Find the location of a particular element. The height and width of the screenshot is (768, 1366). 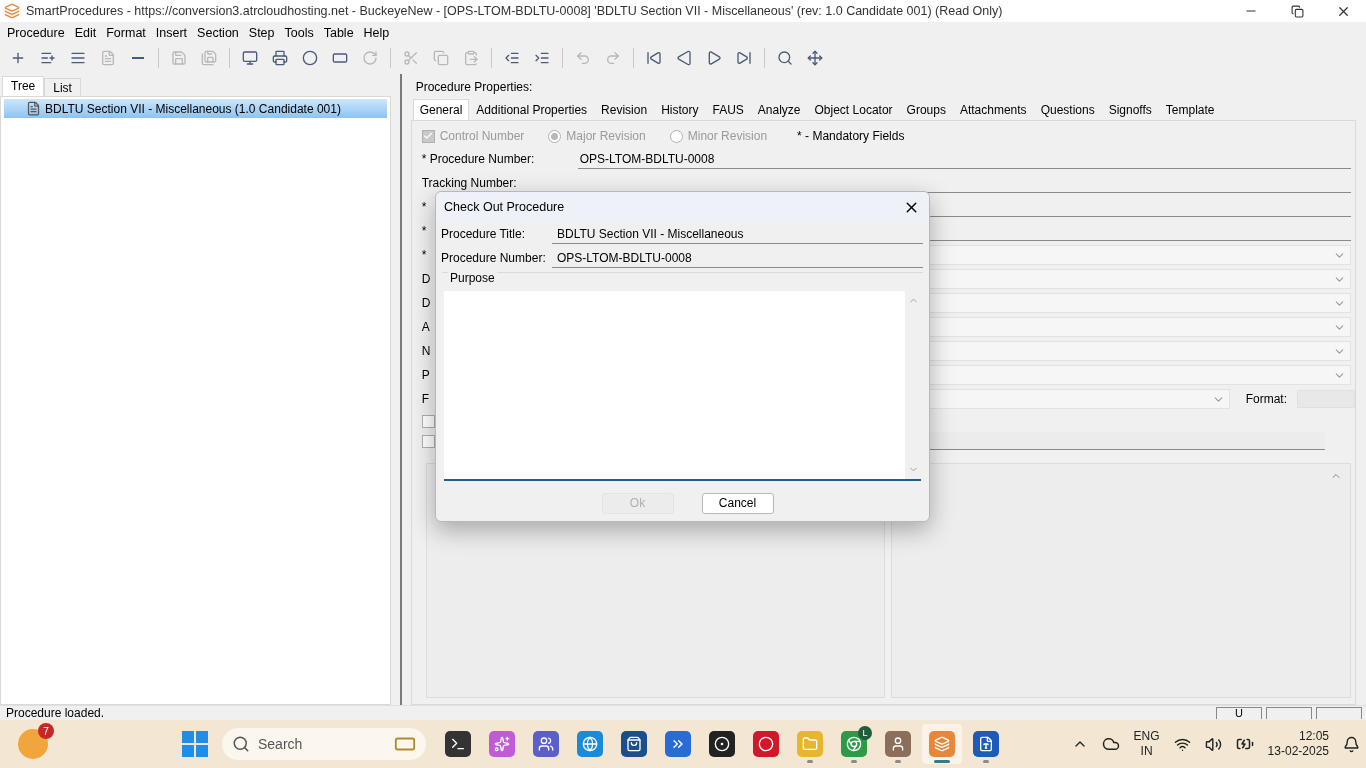

field-label: A is located at coordinates (425, 327).